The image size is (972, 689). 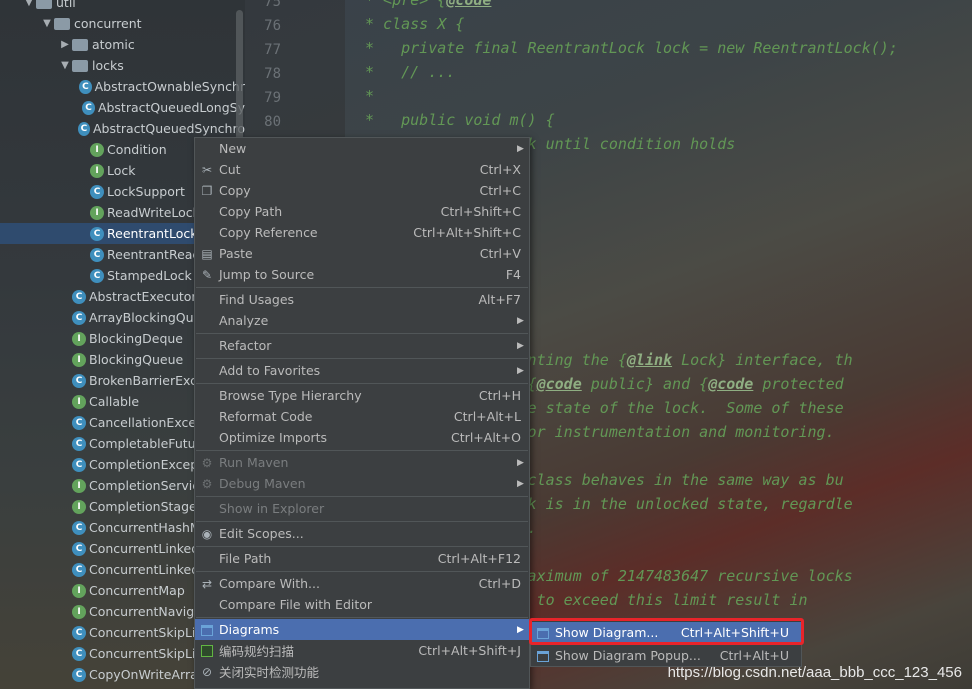 I want to click on tree-item-abstractqueuedsynchro: C AbstractQueuedSynchro, so click(x=122, y=128).